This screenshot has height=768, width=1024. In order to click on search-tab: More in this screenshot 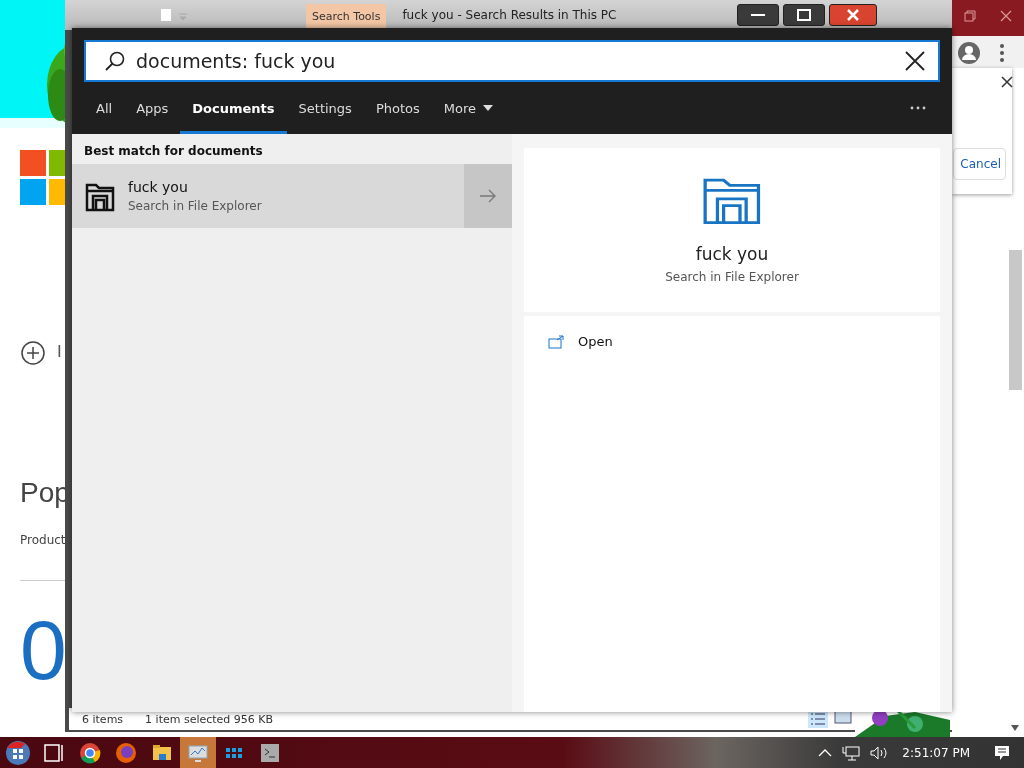, I will do `click(468, 108)`.